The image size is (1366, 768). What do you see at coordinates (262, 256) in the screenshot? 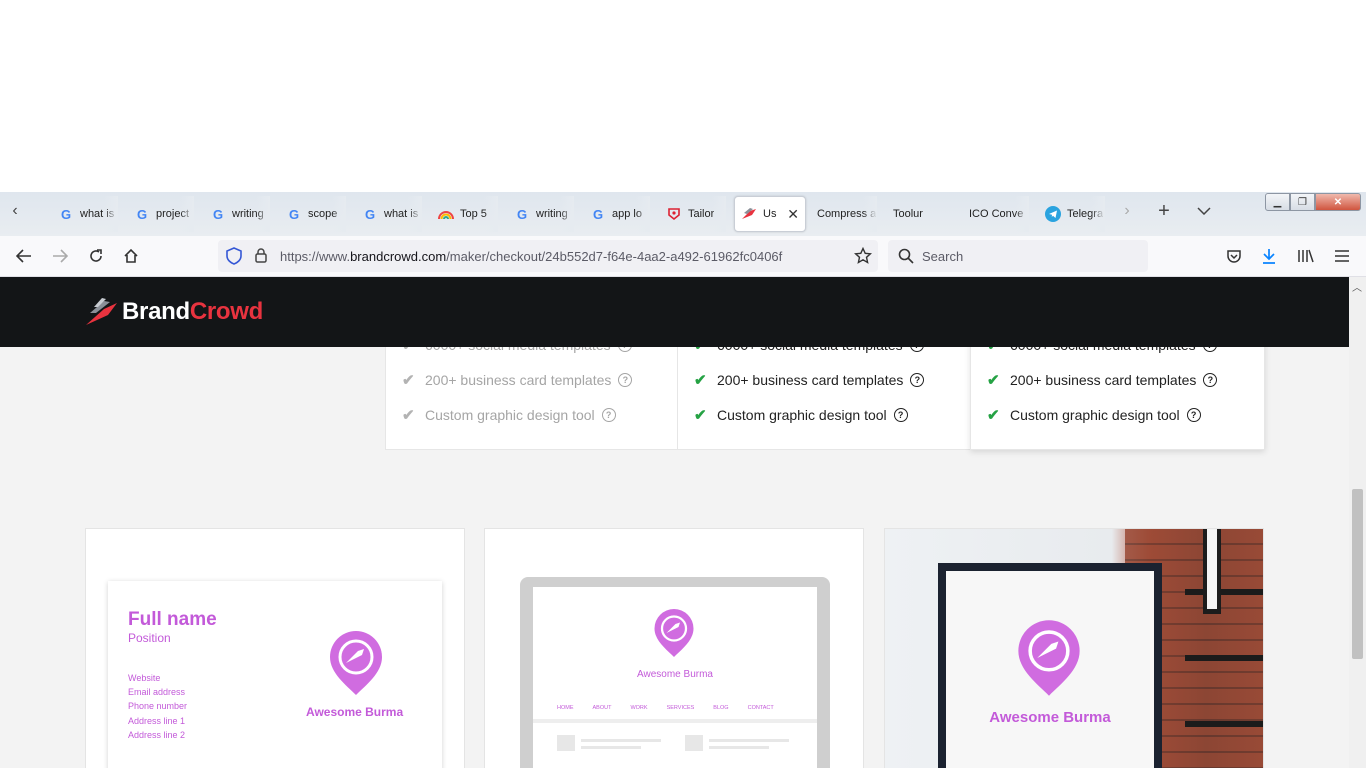
I see `lock-icon` at bounding box center [262, 256].